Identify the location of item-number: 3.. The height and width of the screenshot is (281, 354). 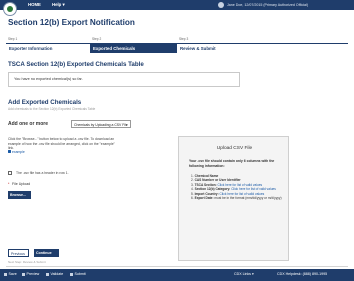
(192, 184).